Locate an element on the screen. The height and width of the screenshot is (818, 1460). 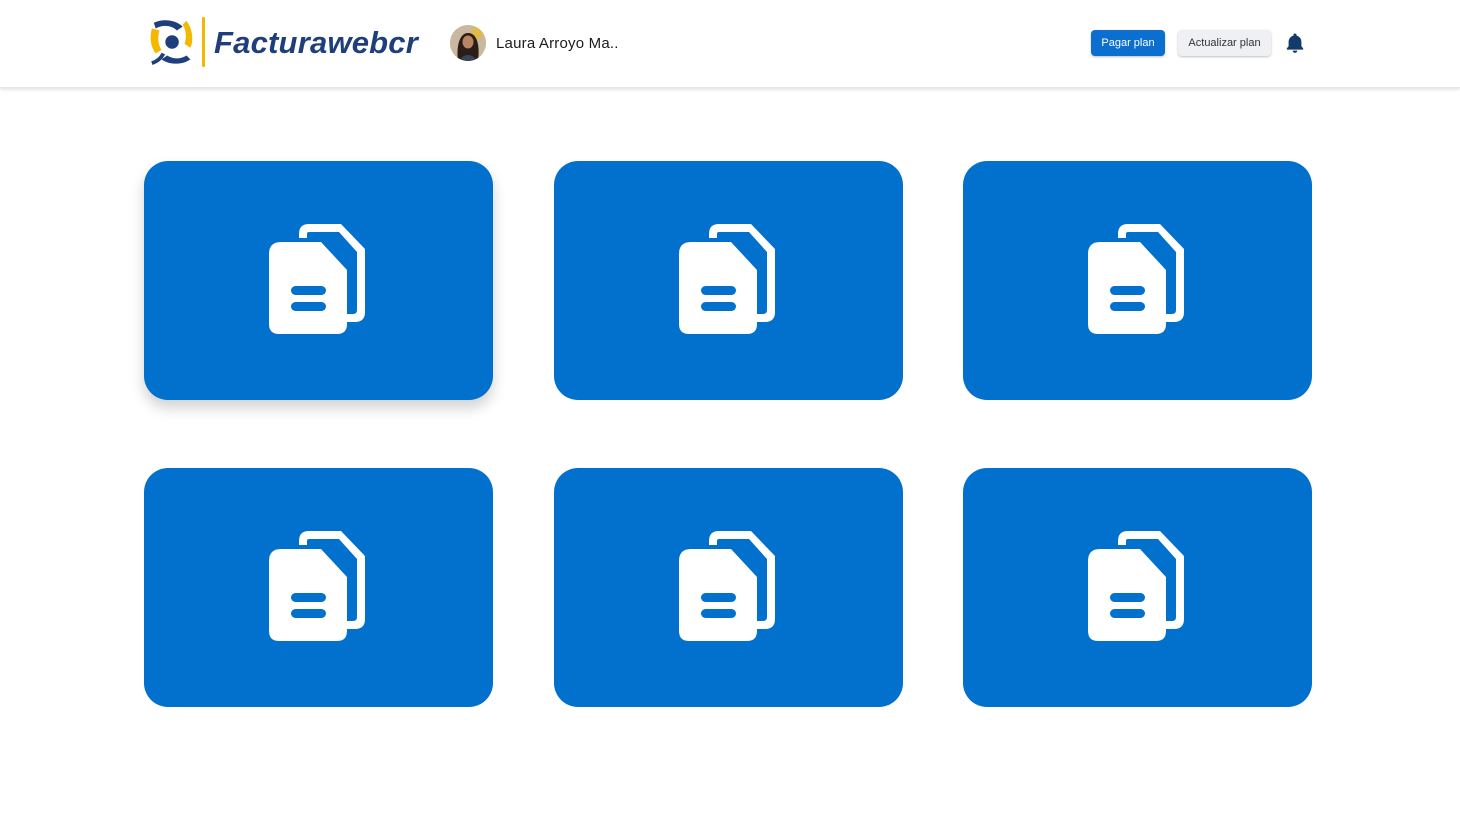
pay-plan-button: Pagar plan is located at coordinates (1128, 43).